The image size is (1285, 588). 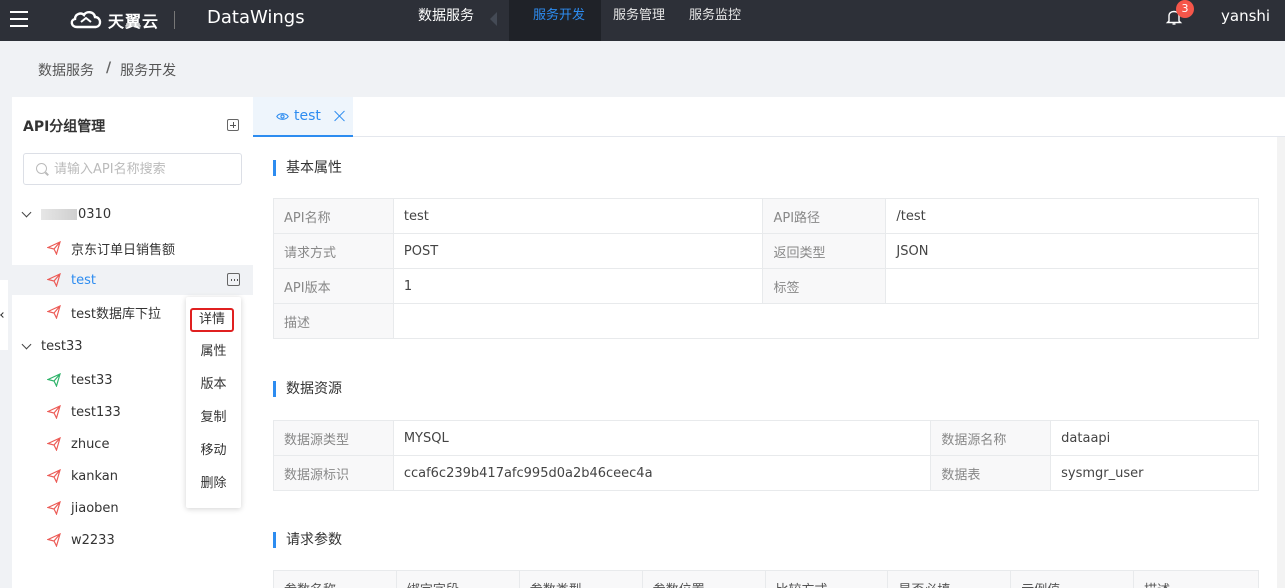 I want to click on breadcrumb: 数据服务 / 服务开发, so click(x=107, y=70).